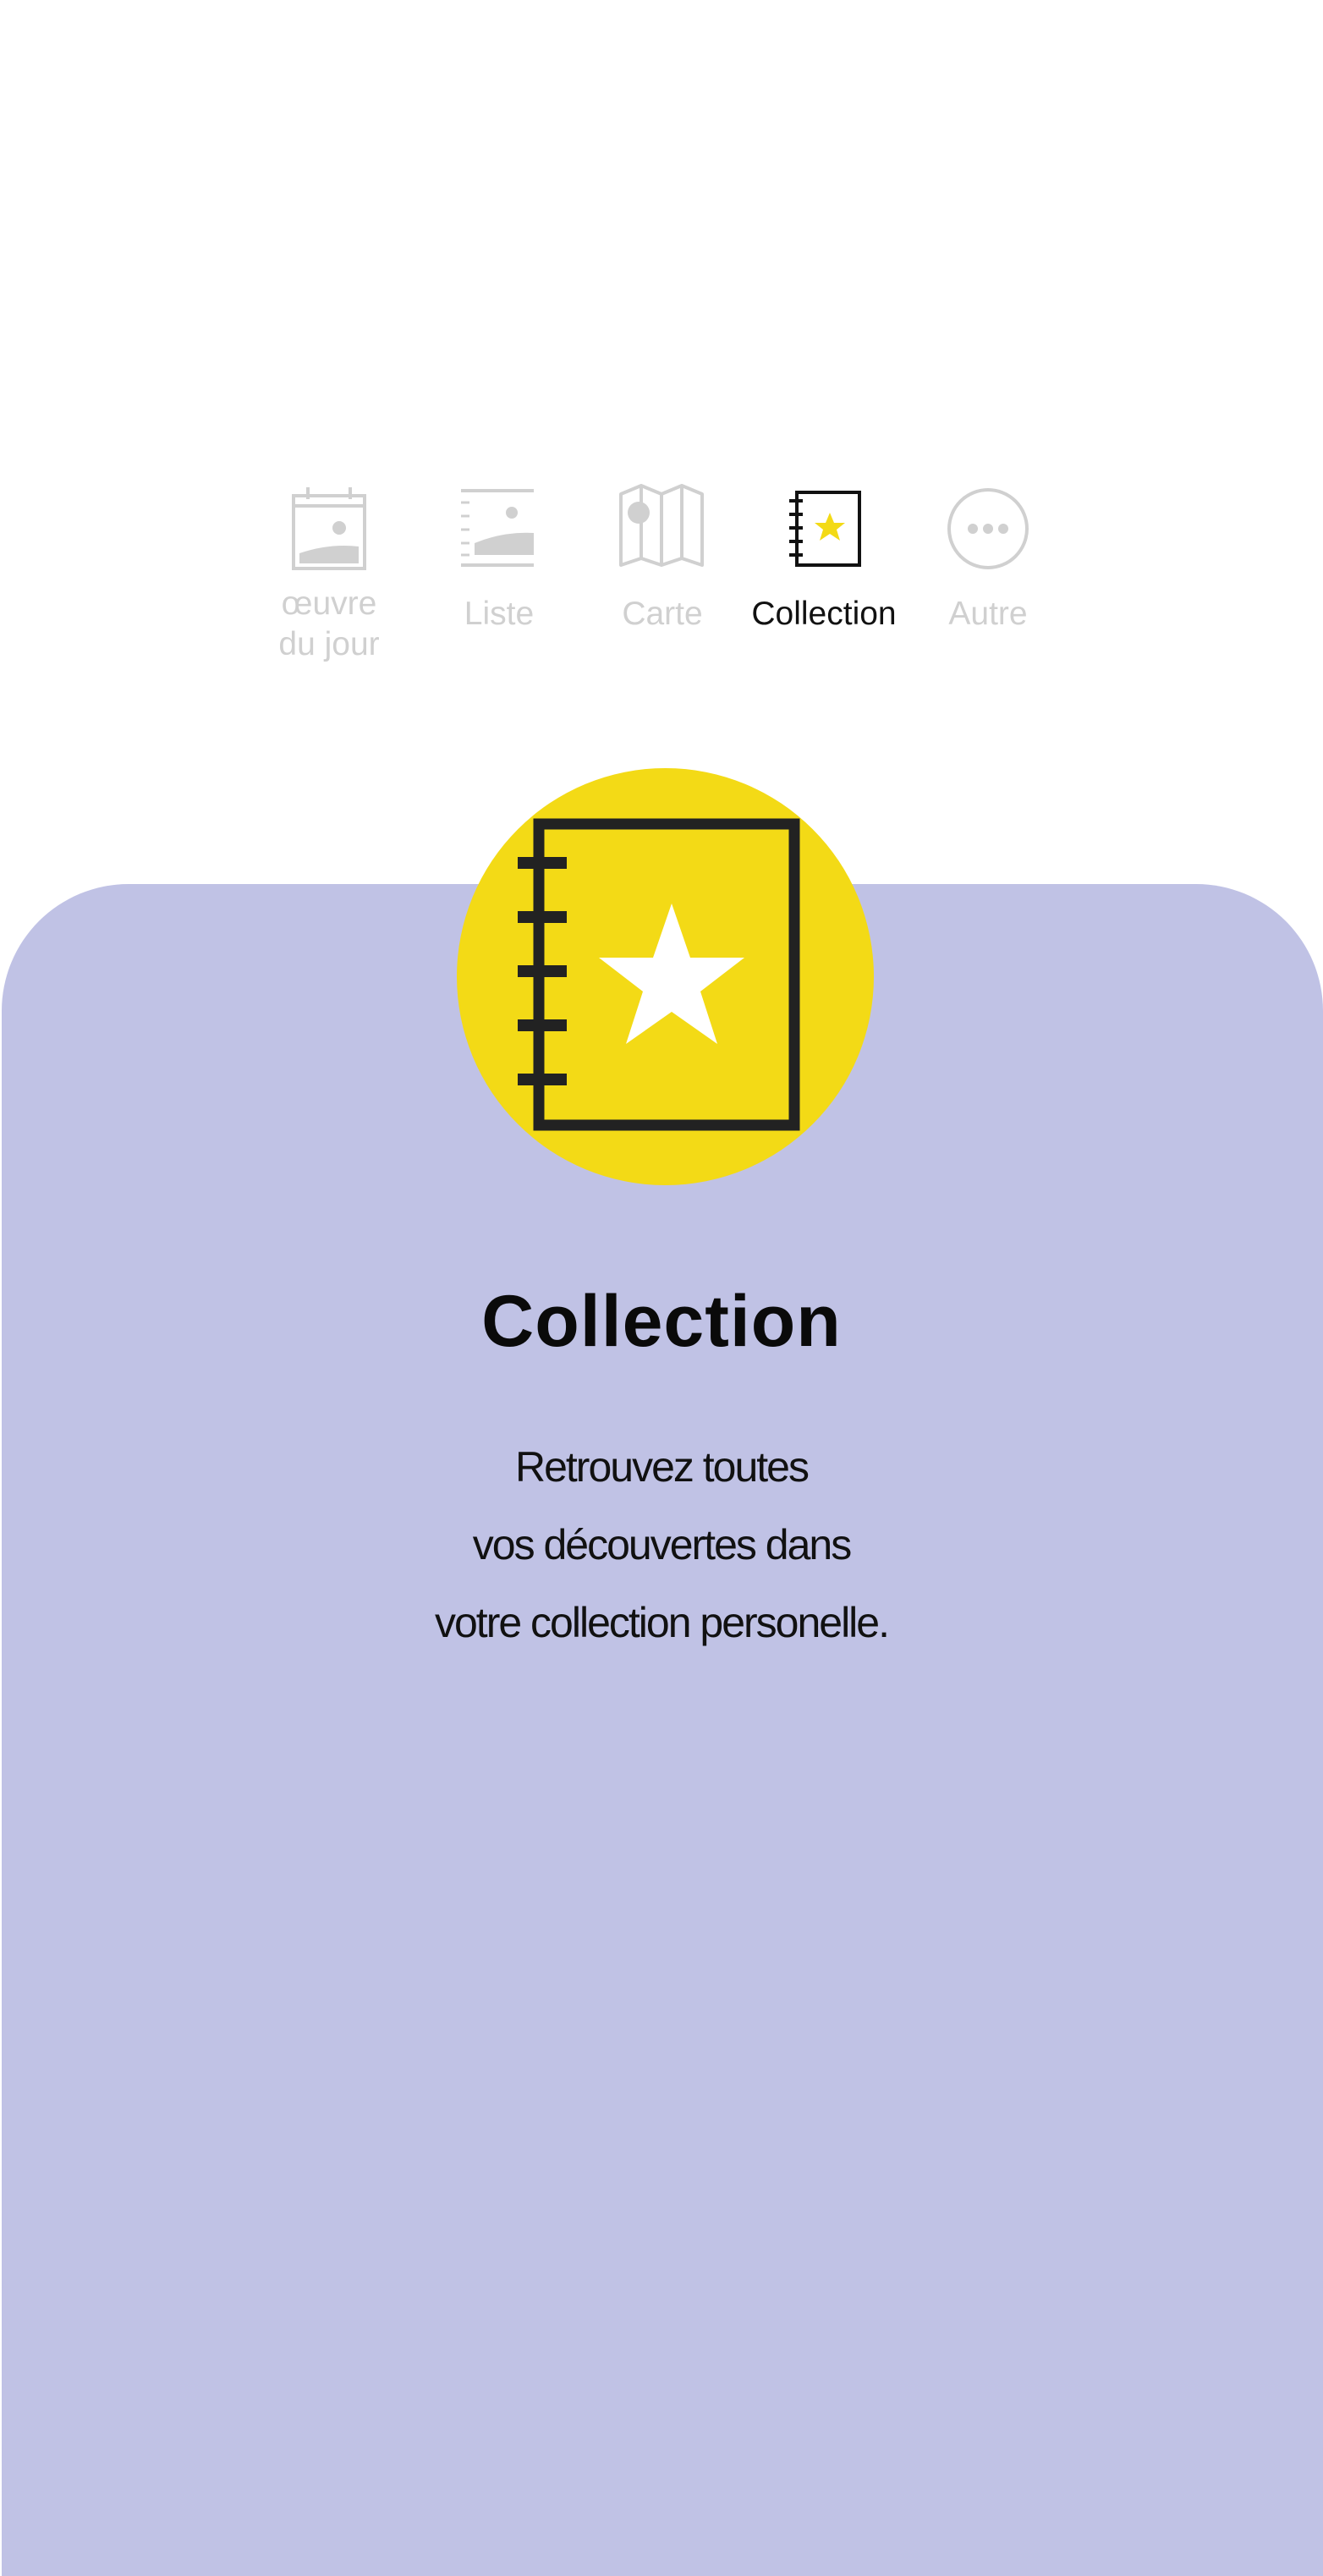 The height and width of the screenshot is (2576, 1323). Describe the element at coordinates (662, 1623) in the screenshot. I see `description-line: votre collection personelle.` at that location.